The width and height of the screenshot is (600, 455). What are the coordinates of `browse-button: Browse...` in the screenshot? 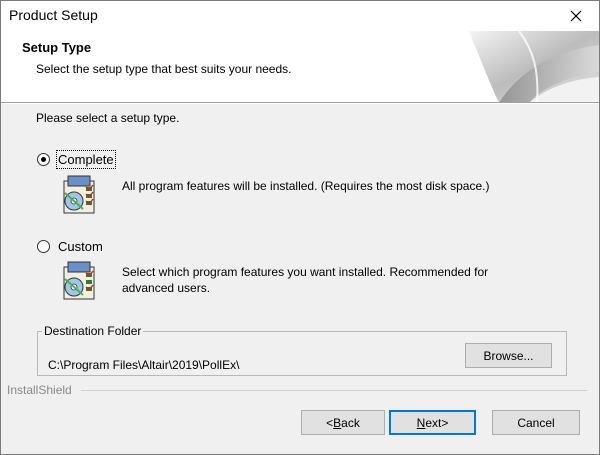 It's located at (508, 355).